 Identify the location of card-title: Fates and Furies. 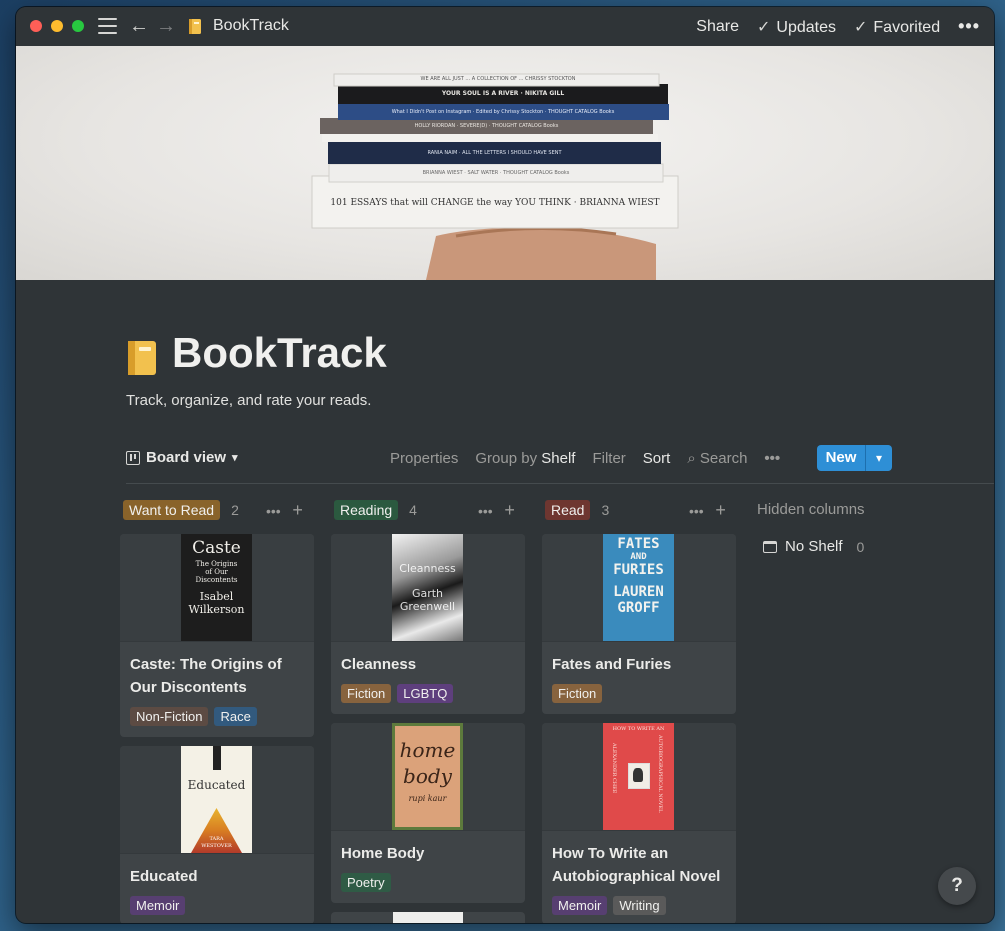
(612, 664).